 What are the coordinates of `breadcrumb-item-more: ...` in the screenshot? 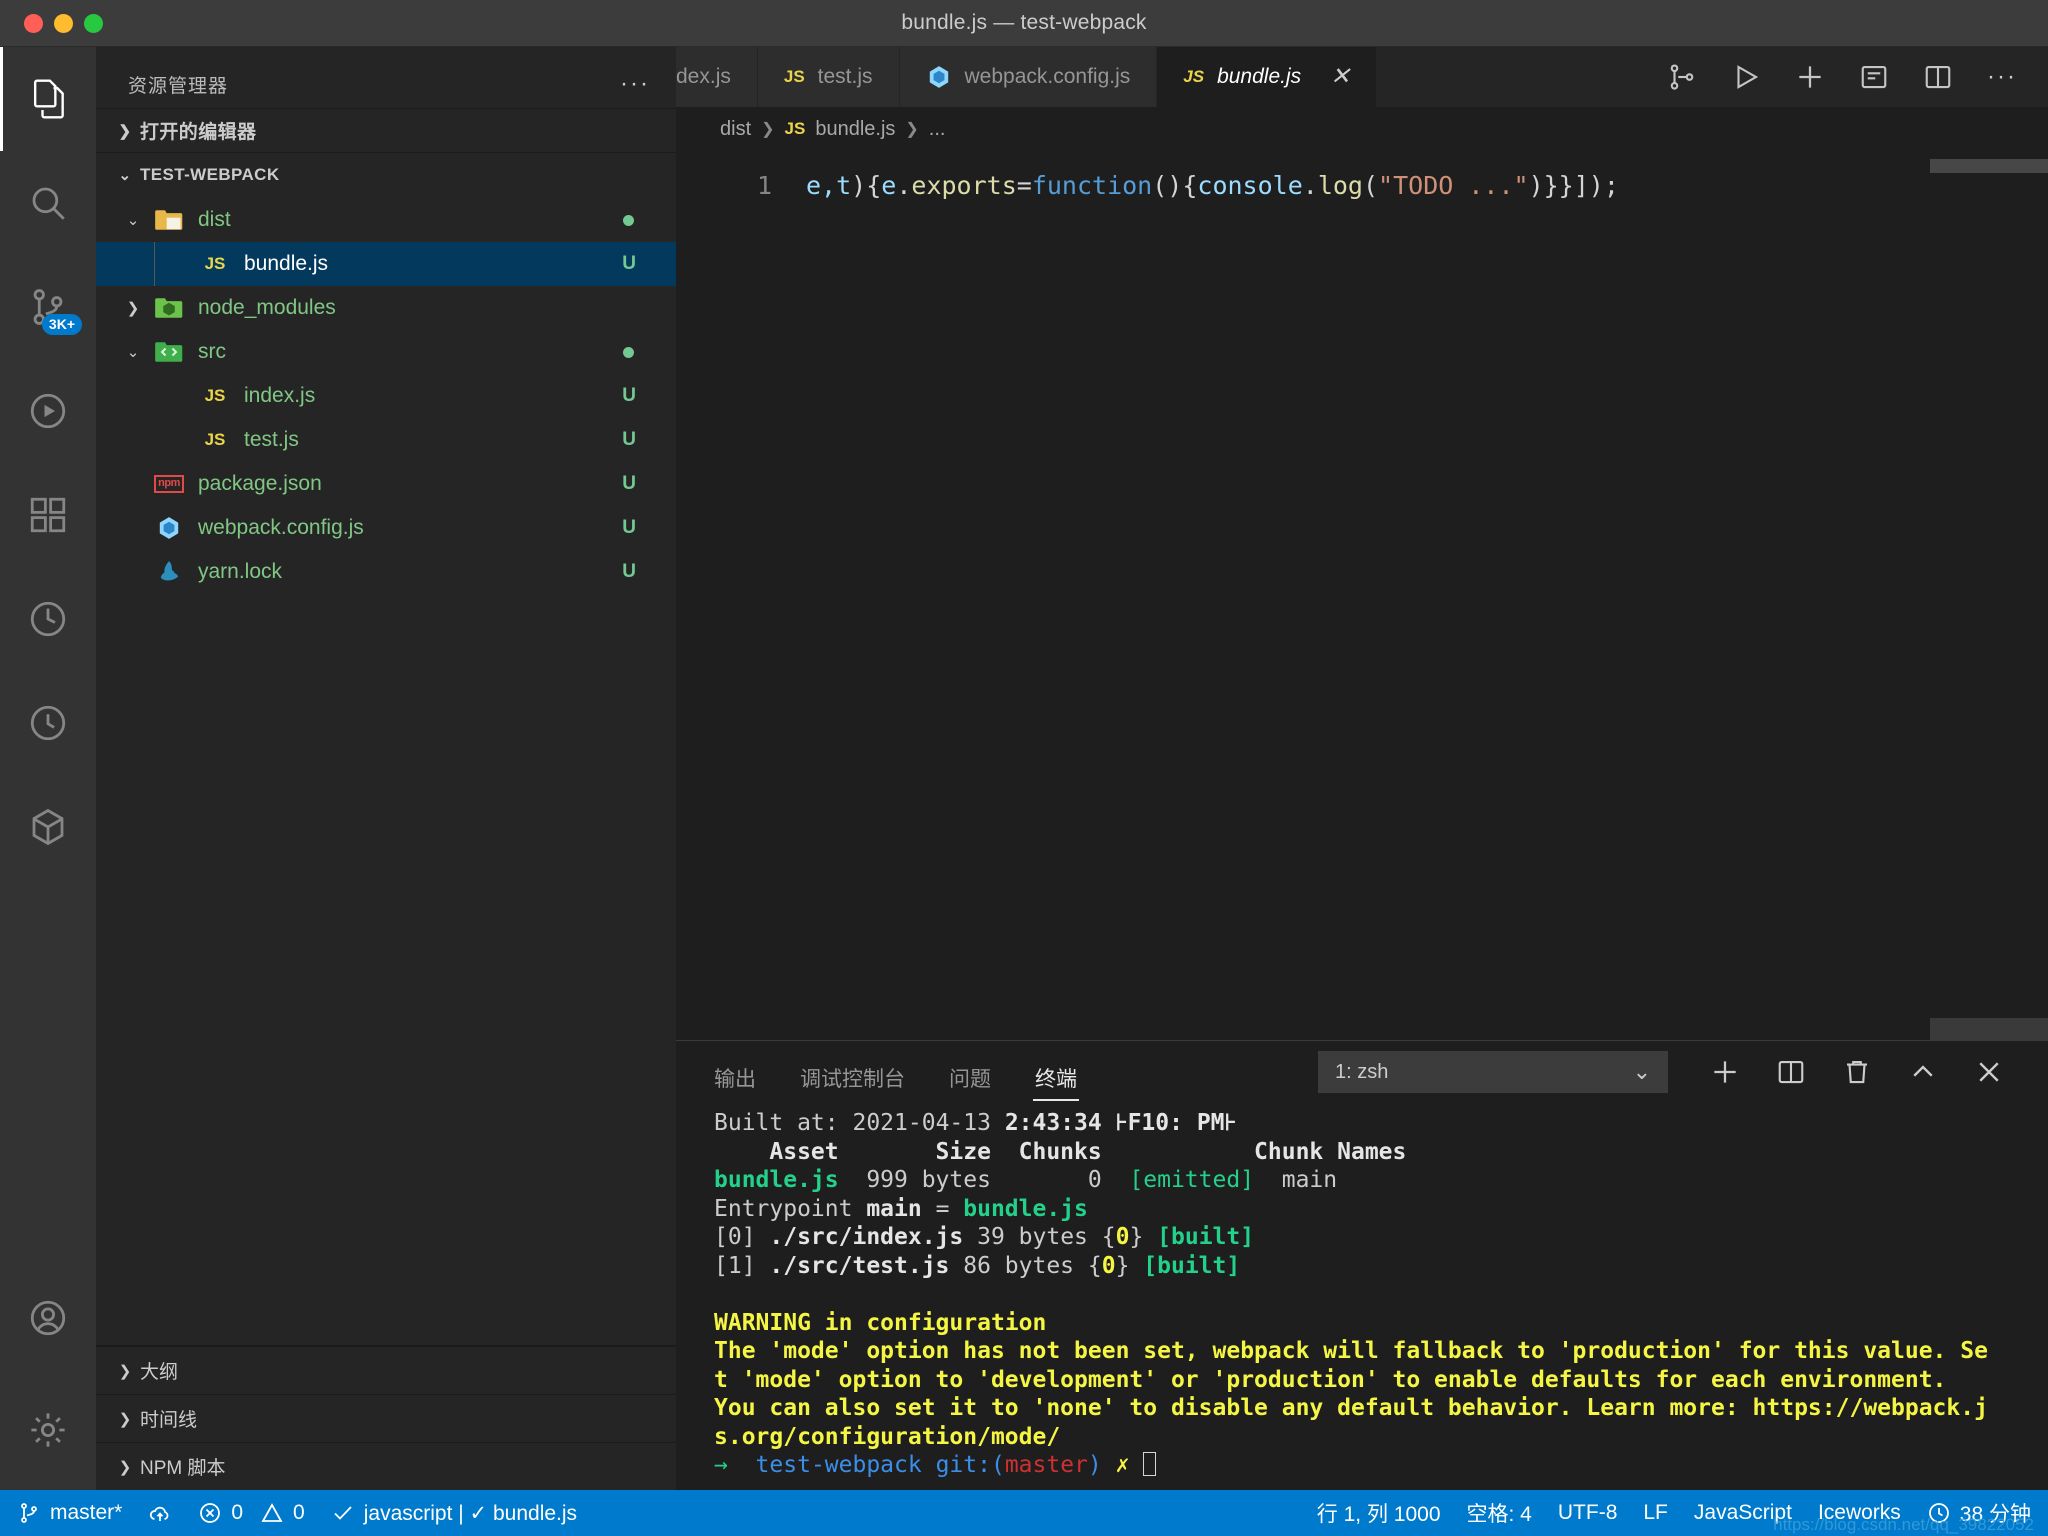 It's located at (937, 129).